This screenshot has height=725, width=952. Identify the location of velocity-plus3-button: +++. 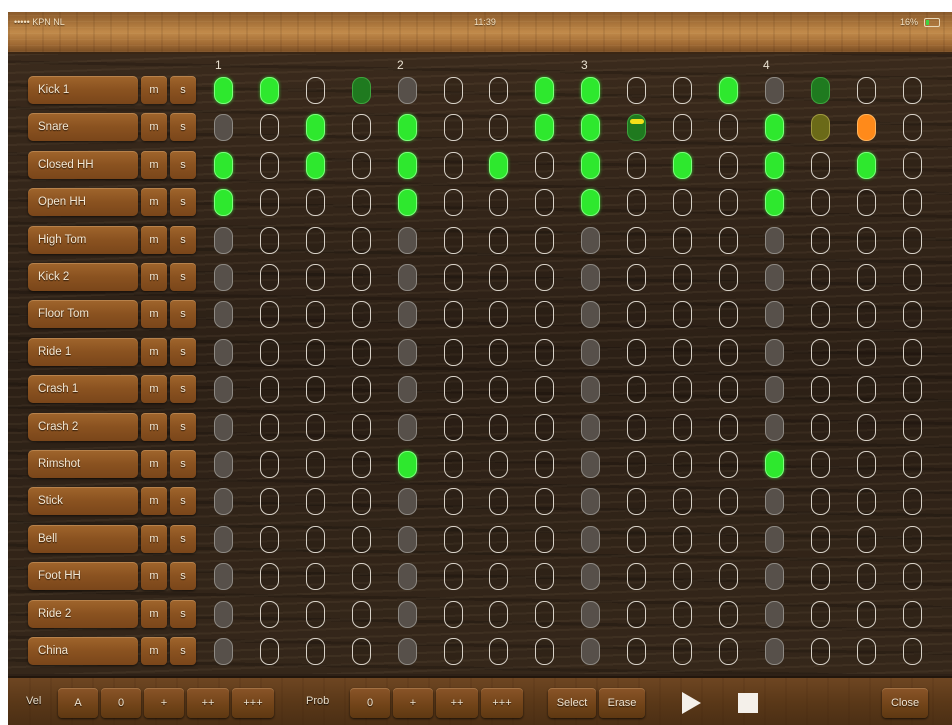
(253, 703).